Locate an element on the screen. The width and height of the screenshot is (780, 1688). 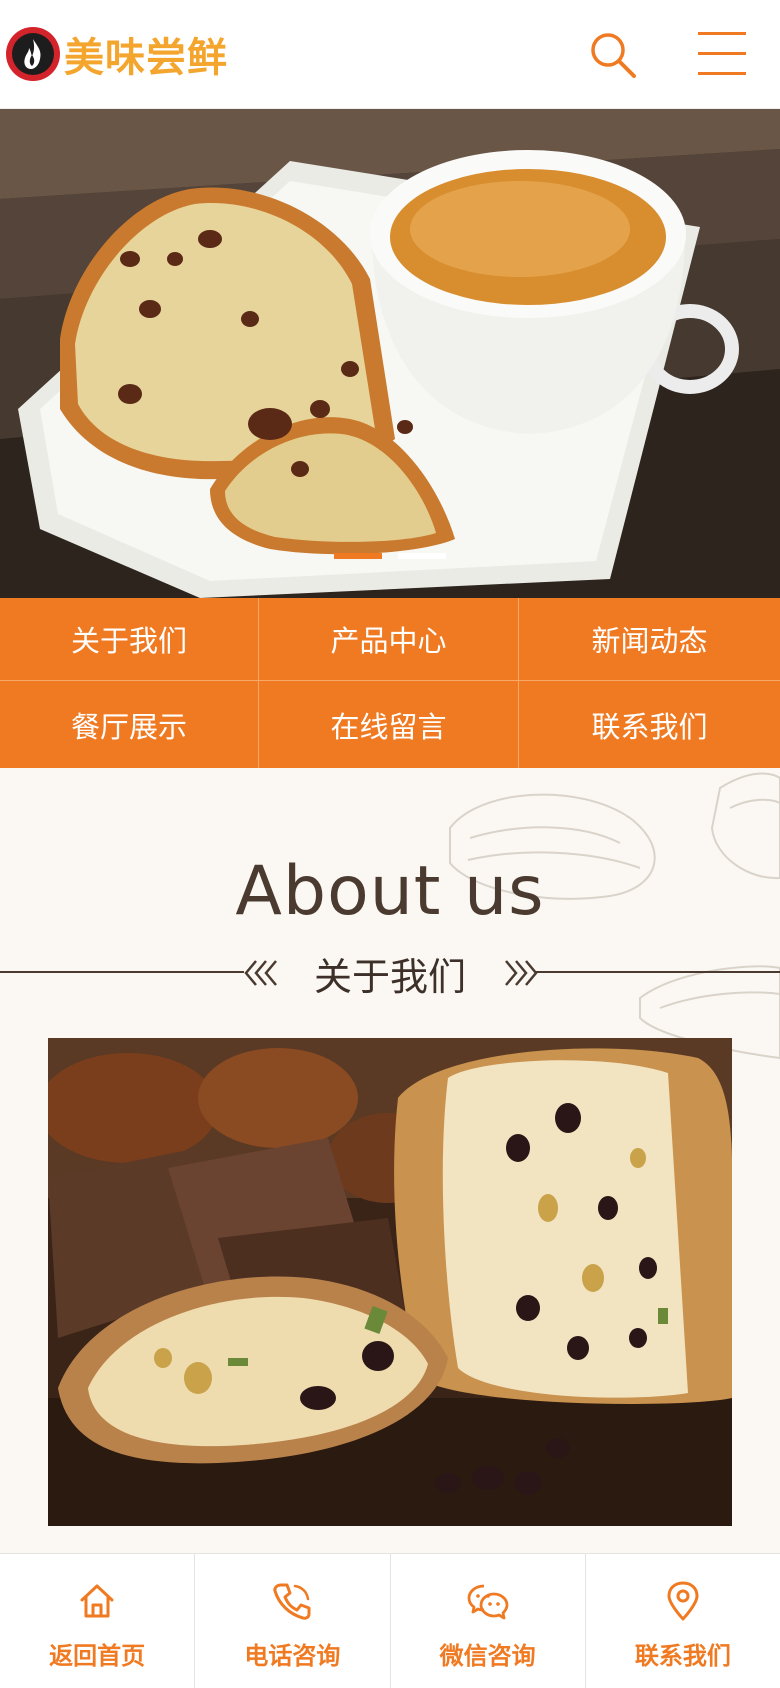
location-pin-icon is located at coordinates (683, 1601).